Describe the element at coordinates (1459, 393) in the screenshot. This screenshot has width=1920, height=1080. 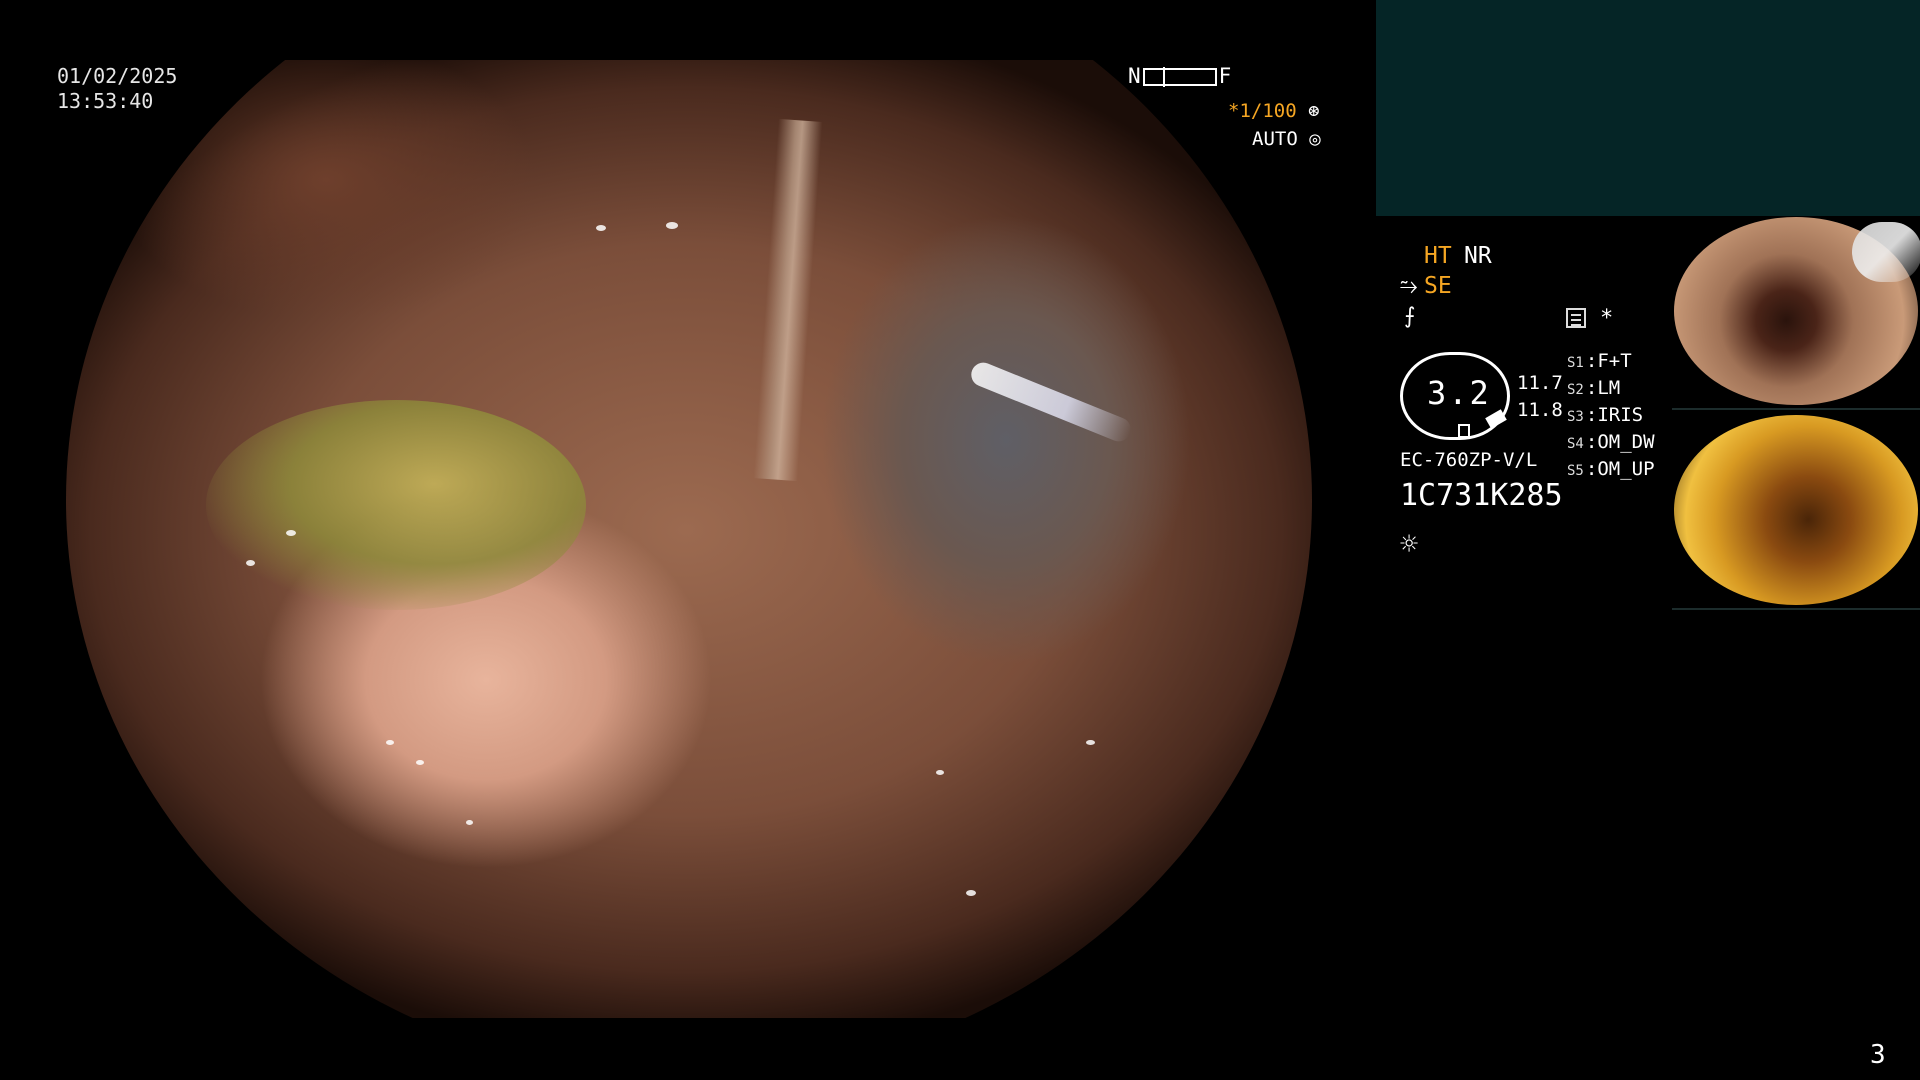
I see `zoom-value: 3.2` at that location.